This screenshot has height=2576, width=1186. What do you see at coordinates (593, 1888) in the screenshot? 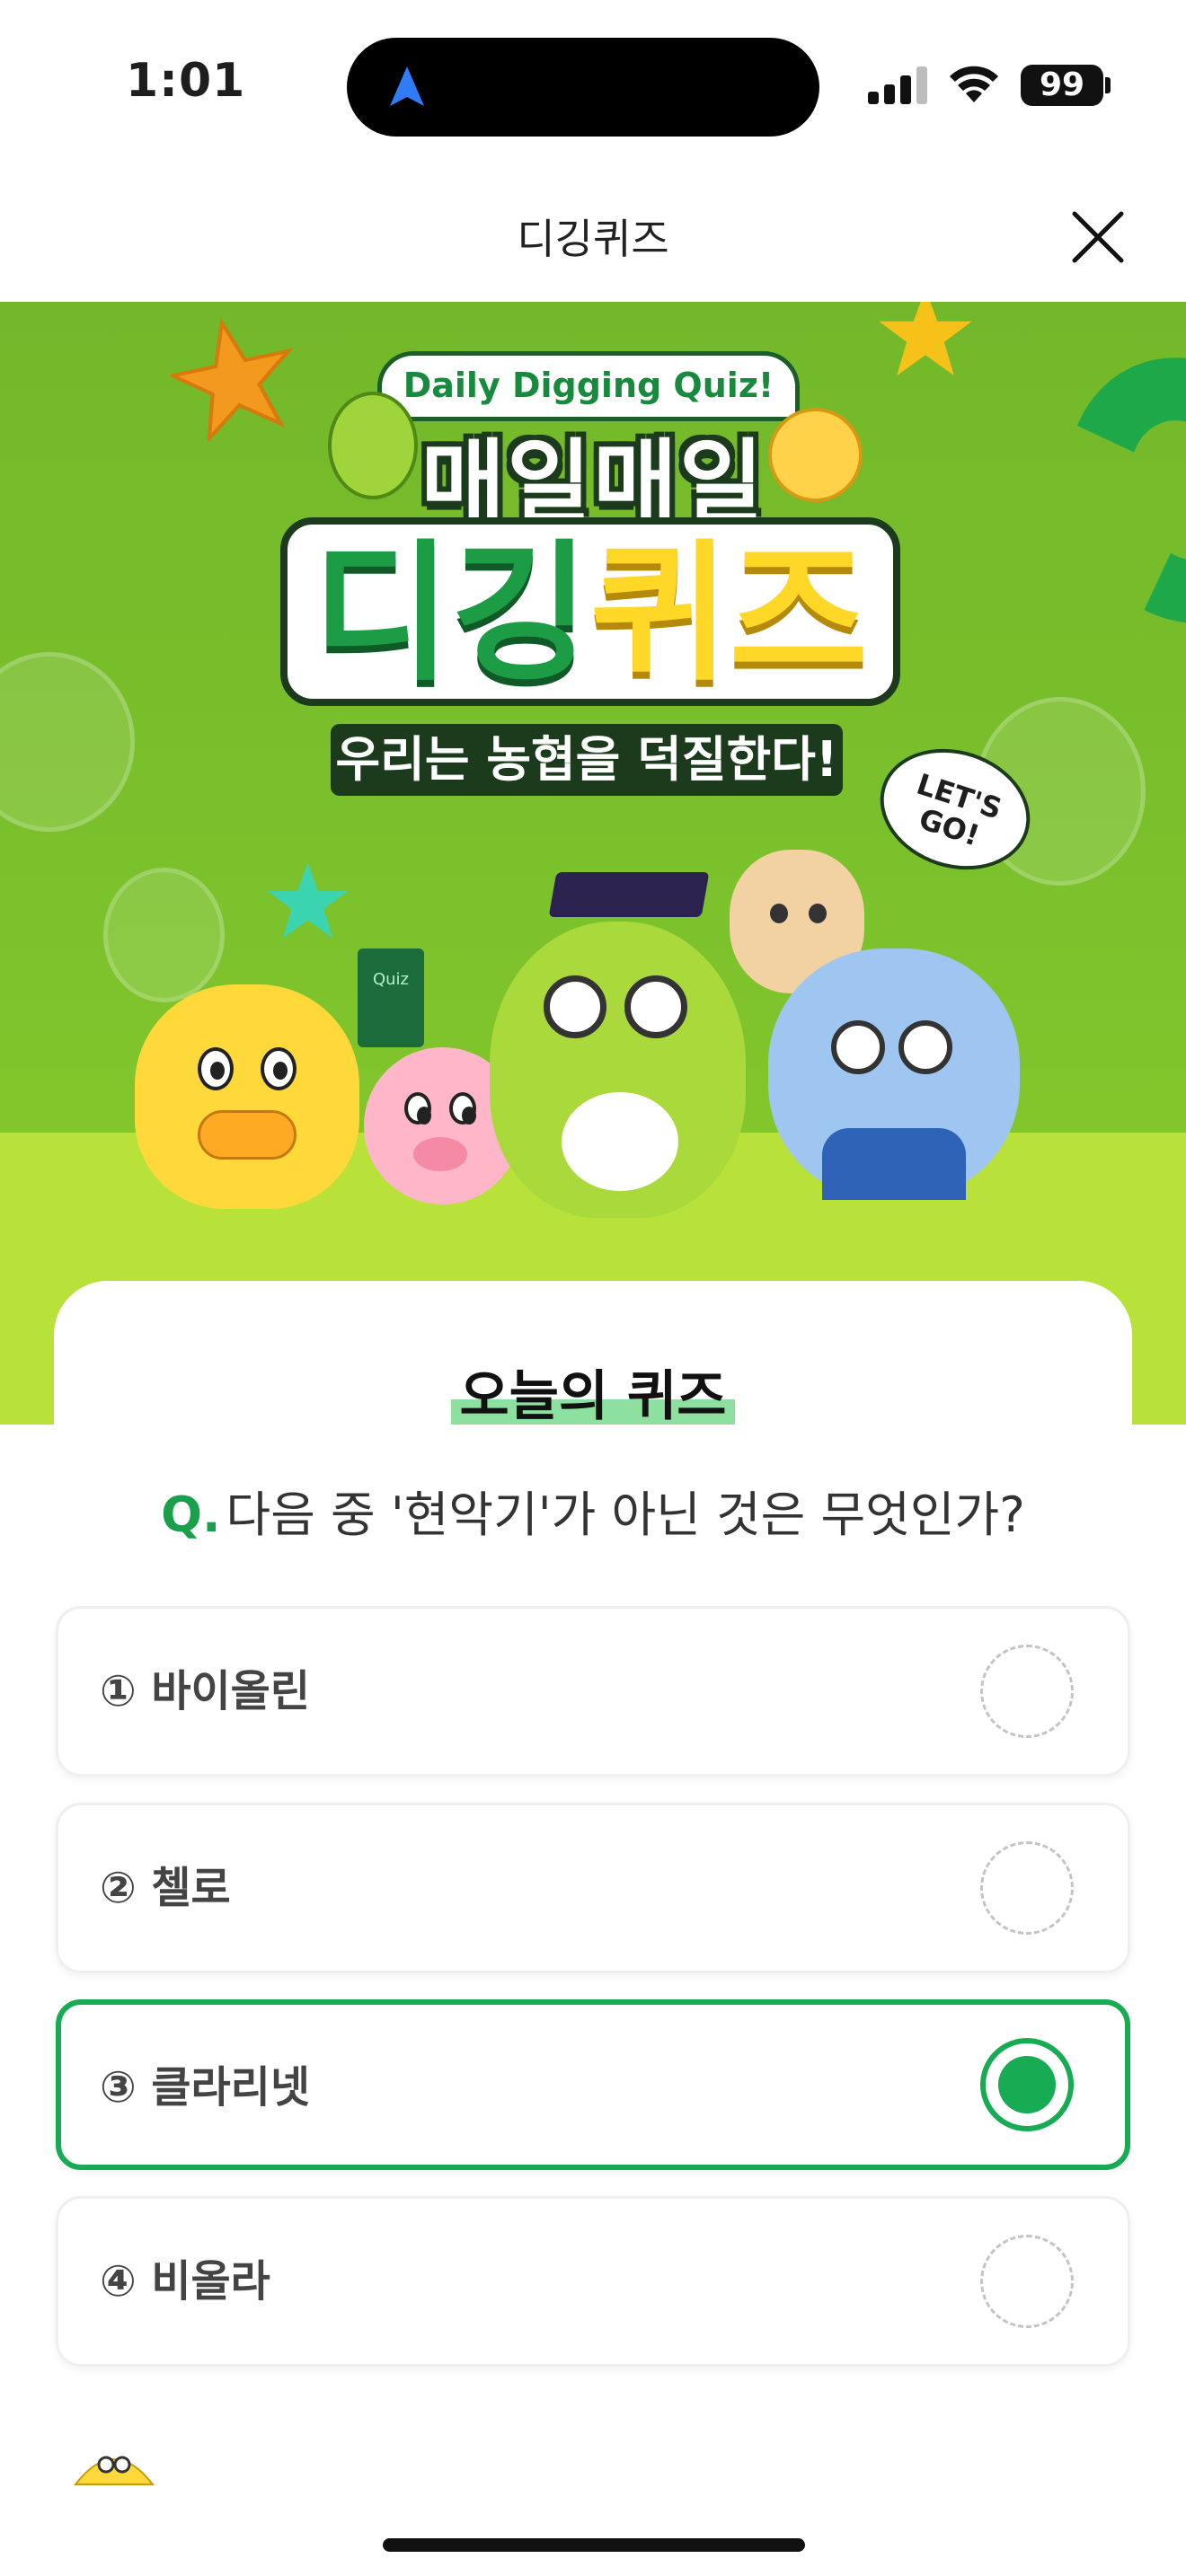
I see `quiz-option-2: ② 첼로` at bounding box center [593, 1888].